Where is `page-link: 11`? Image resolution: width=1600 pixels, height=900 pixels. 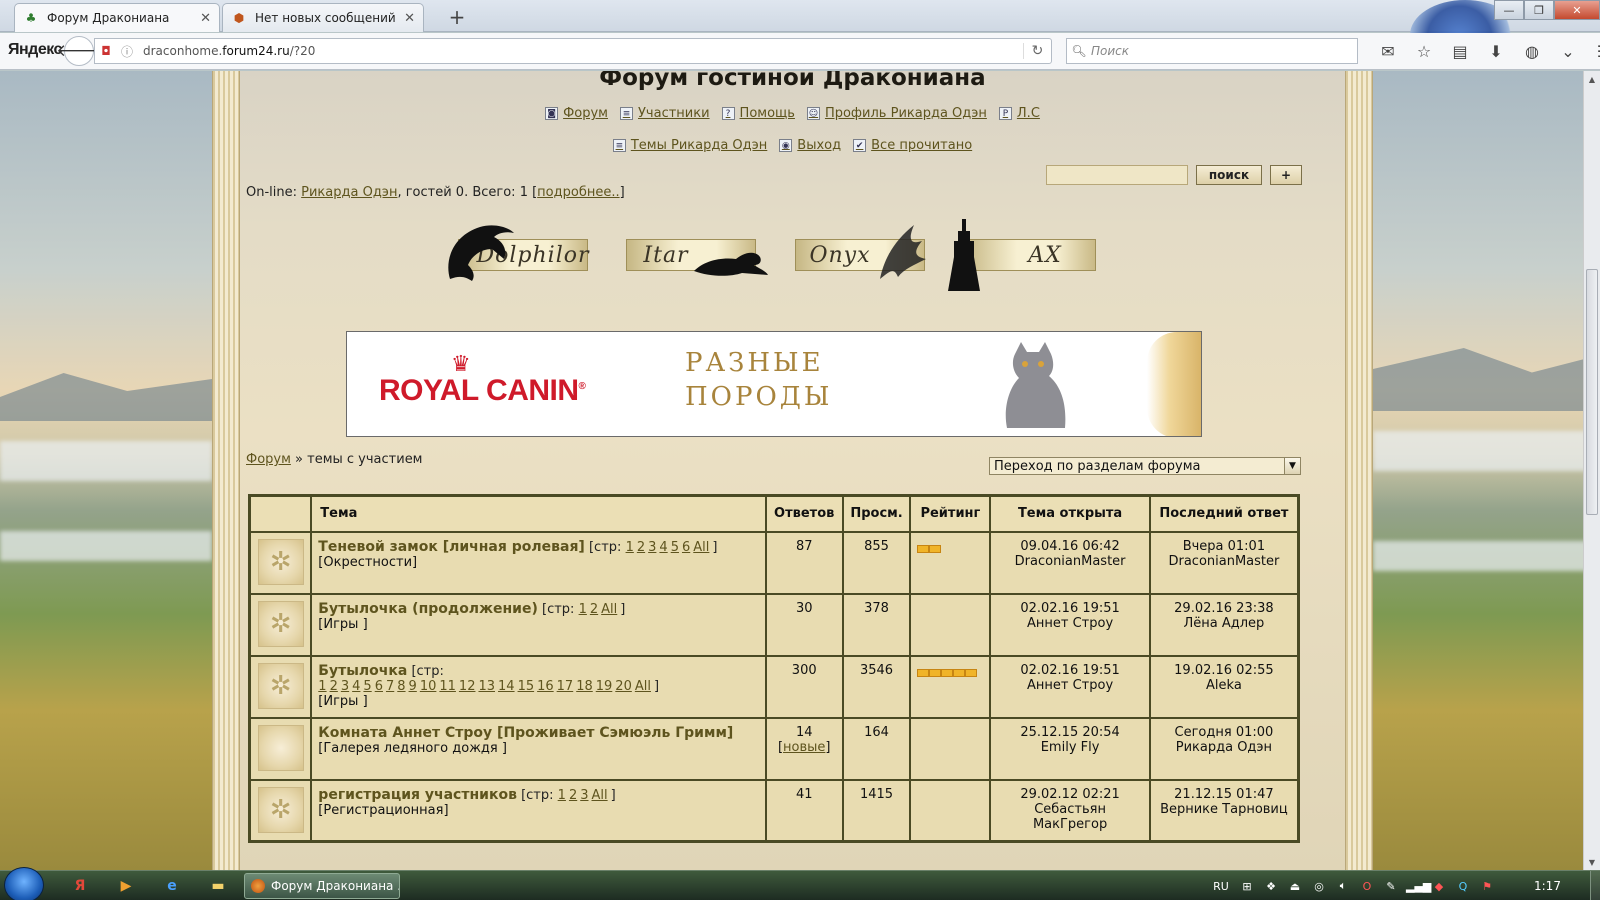 page-link: 11 is located at coordinates (447, 686).